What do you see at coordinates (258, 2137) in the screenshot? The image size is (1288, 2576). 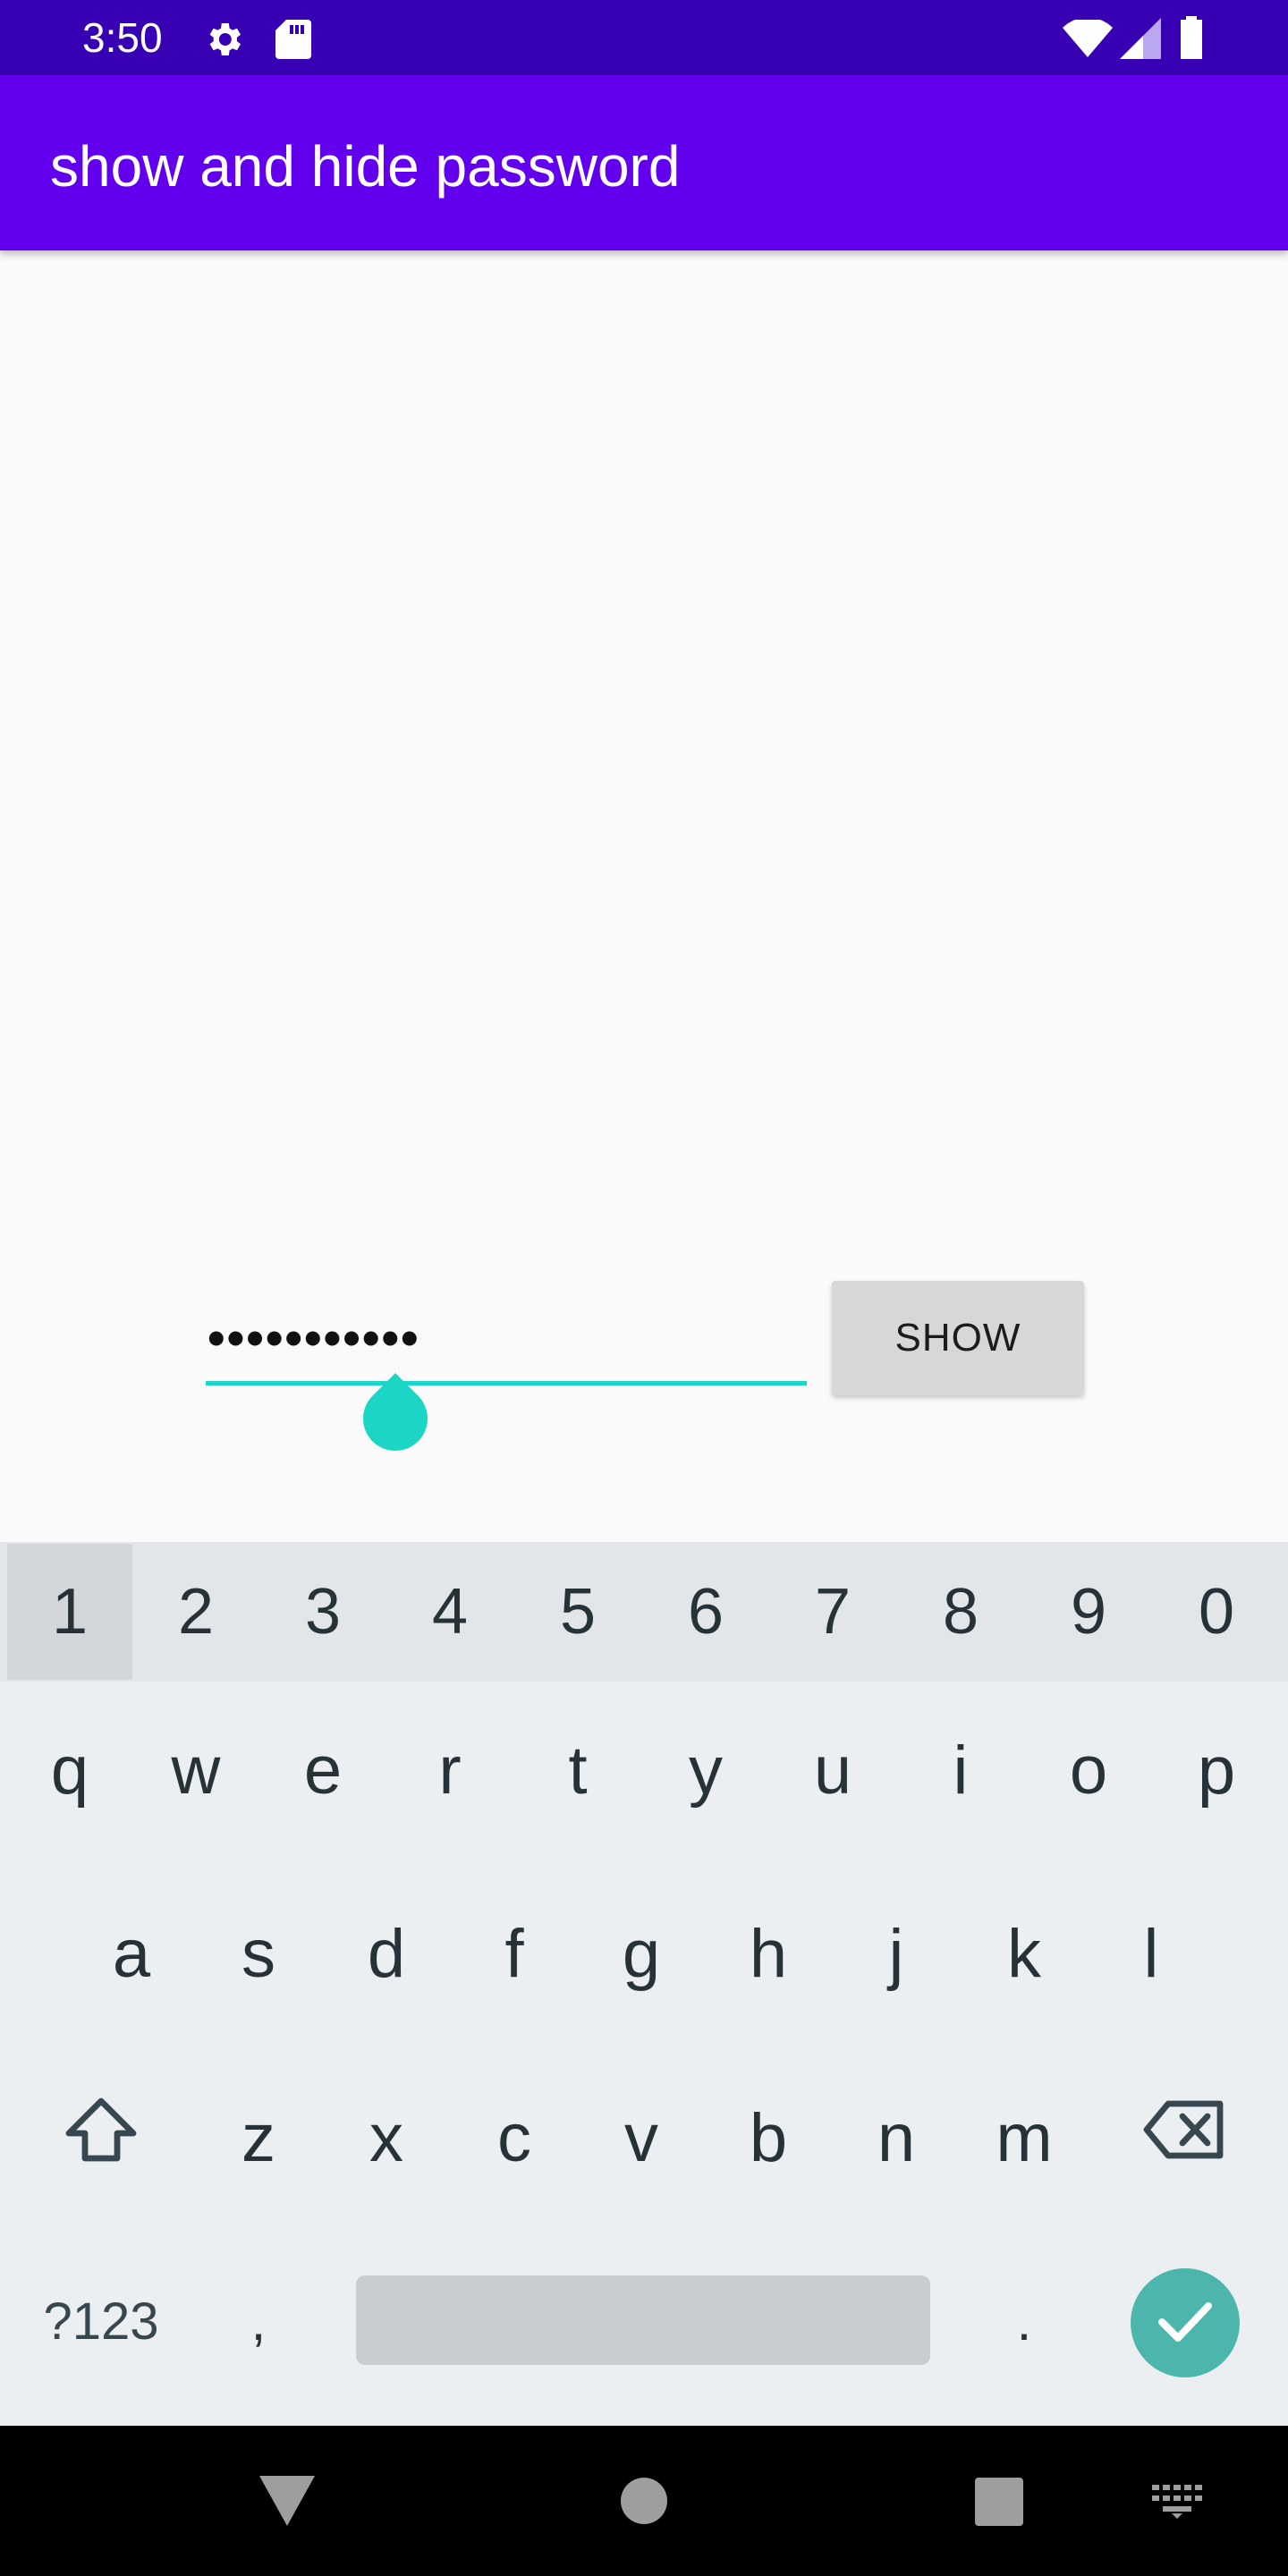 I see `key-z: z` at bounding box center [258, 2137].